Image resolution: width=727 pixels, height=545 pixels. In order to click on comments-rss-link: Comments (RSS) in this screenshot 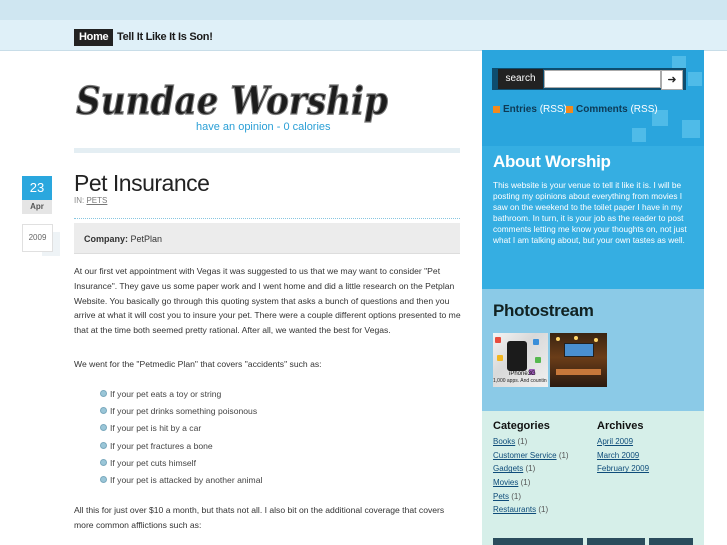, I will do `click(612, 109)`.